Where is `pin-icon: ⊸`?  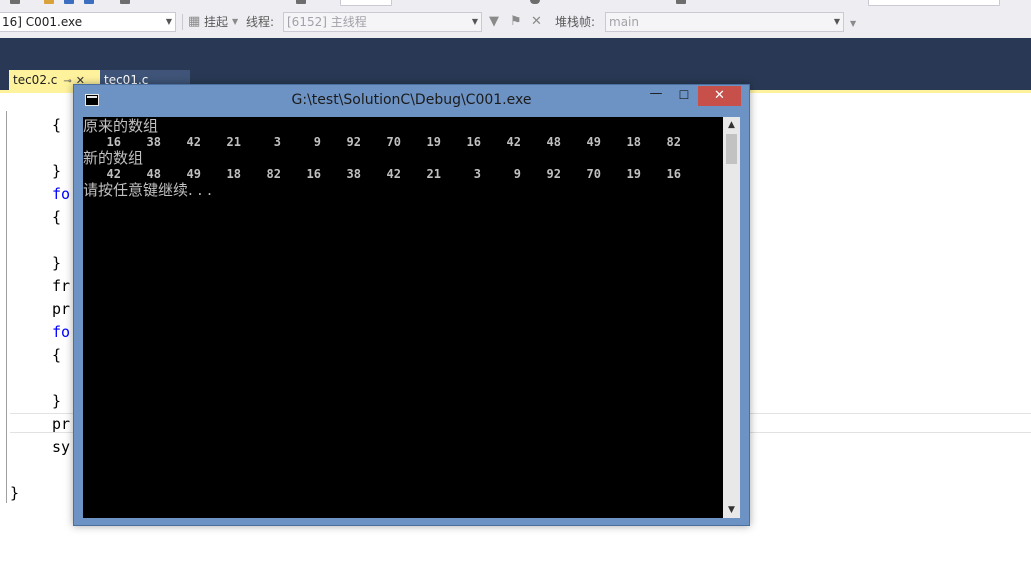 pin-icon: ⊸ is located at coordinates (67, 81).